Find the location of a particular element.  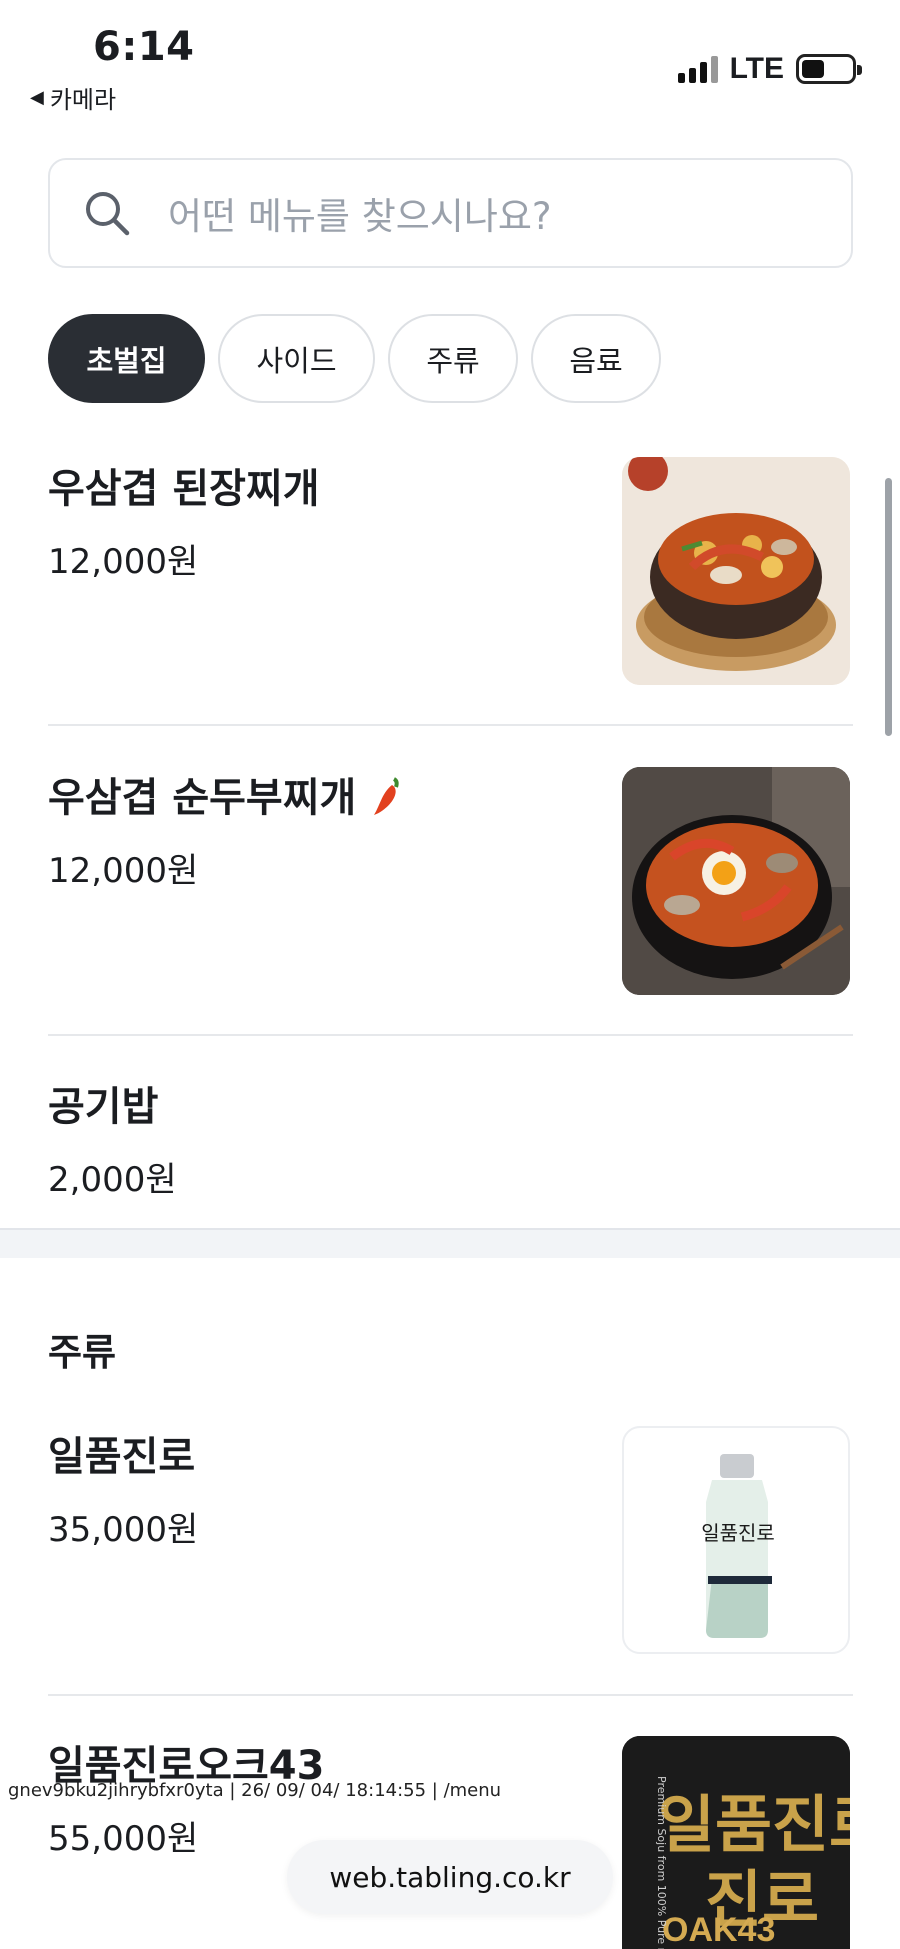

category-tabs: 초벌집 사이드 주류 음료 is located at coordinates (354, 358).